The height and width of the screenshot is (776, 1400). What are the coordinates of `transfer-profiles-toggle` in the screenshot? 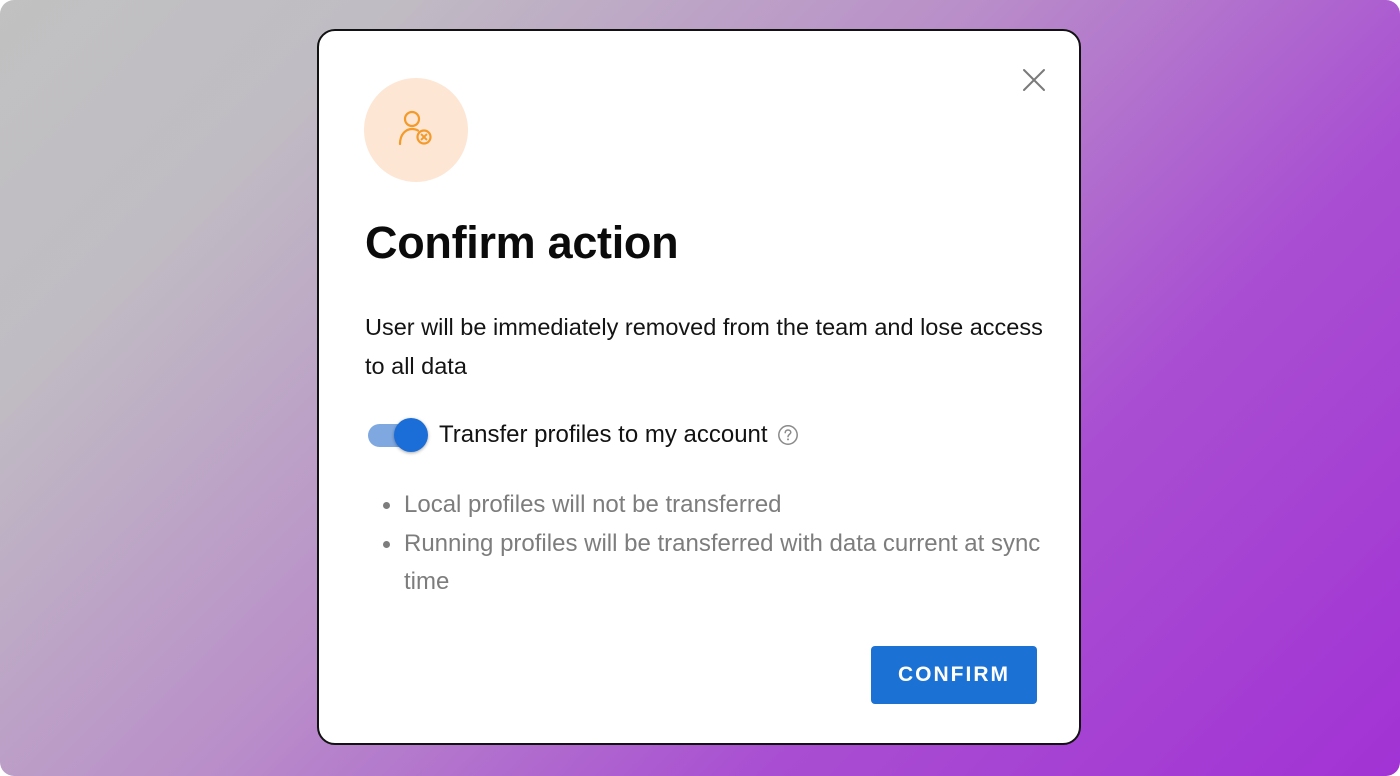 It's located at (398, 435).